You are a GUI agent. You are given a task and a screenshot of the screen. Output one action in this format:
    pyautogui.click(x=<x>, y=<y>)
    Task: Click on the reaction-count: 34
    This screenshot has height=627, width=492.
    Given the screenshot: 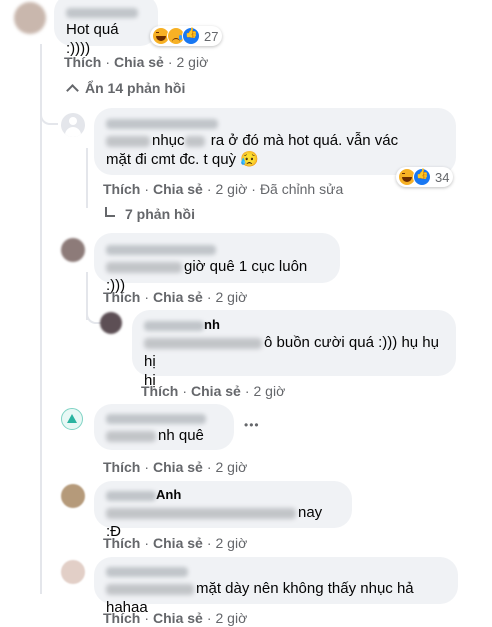 What is the action you would take?
    pyautogui.click(x=442, y=177)
    